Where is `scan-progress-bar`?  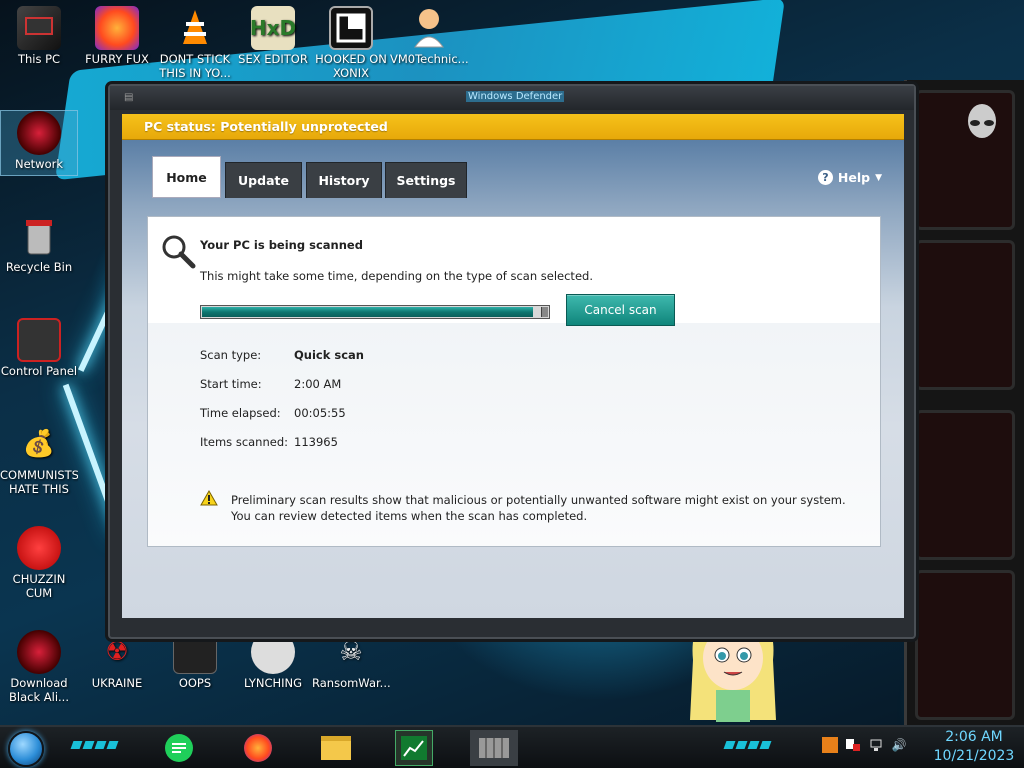 scan-progress-bar is located at coordinates (375, 312).